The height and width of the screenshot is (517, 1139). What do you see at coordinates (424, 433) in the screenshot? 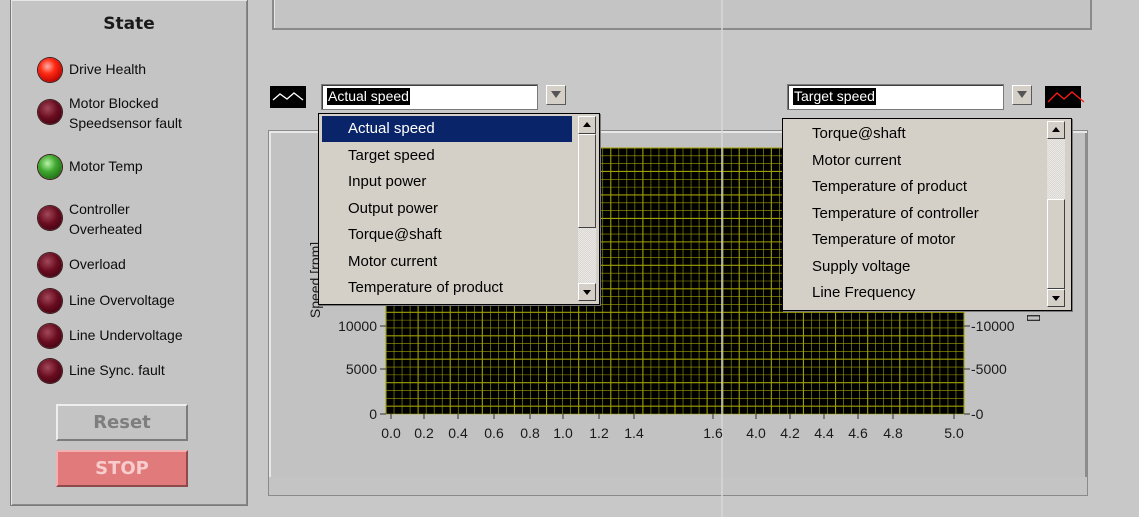
I see `x-tick-label: 0.2` at bounding box center [424, 433].